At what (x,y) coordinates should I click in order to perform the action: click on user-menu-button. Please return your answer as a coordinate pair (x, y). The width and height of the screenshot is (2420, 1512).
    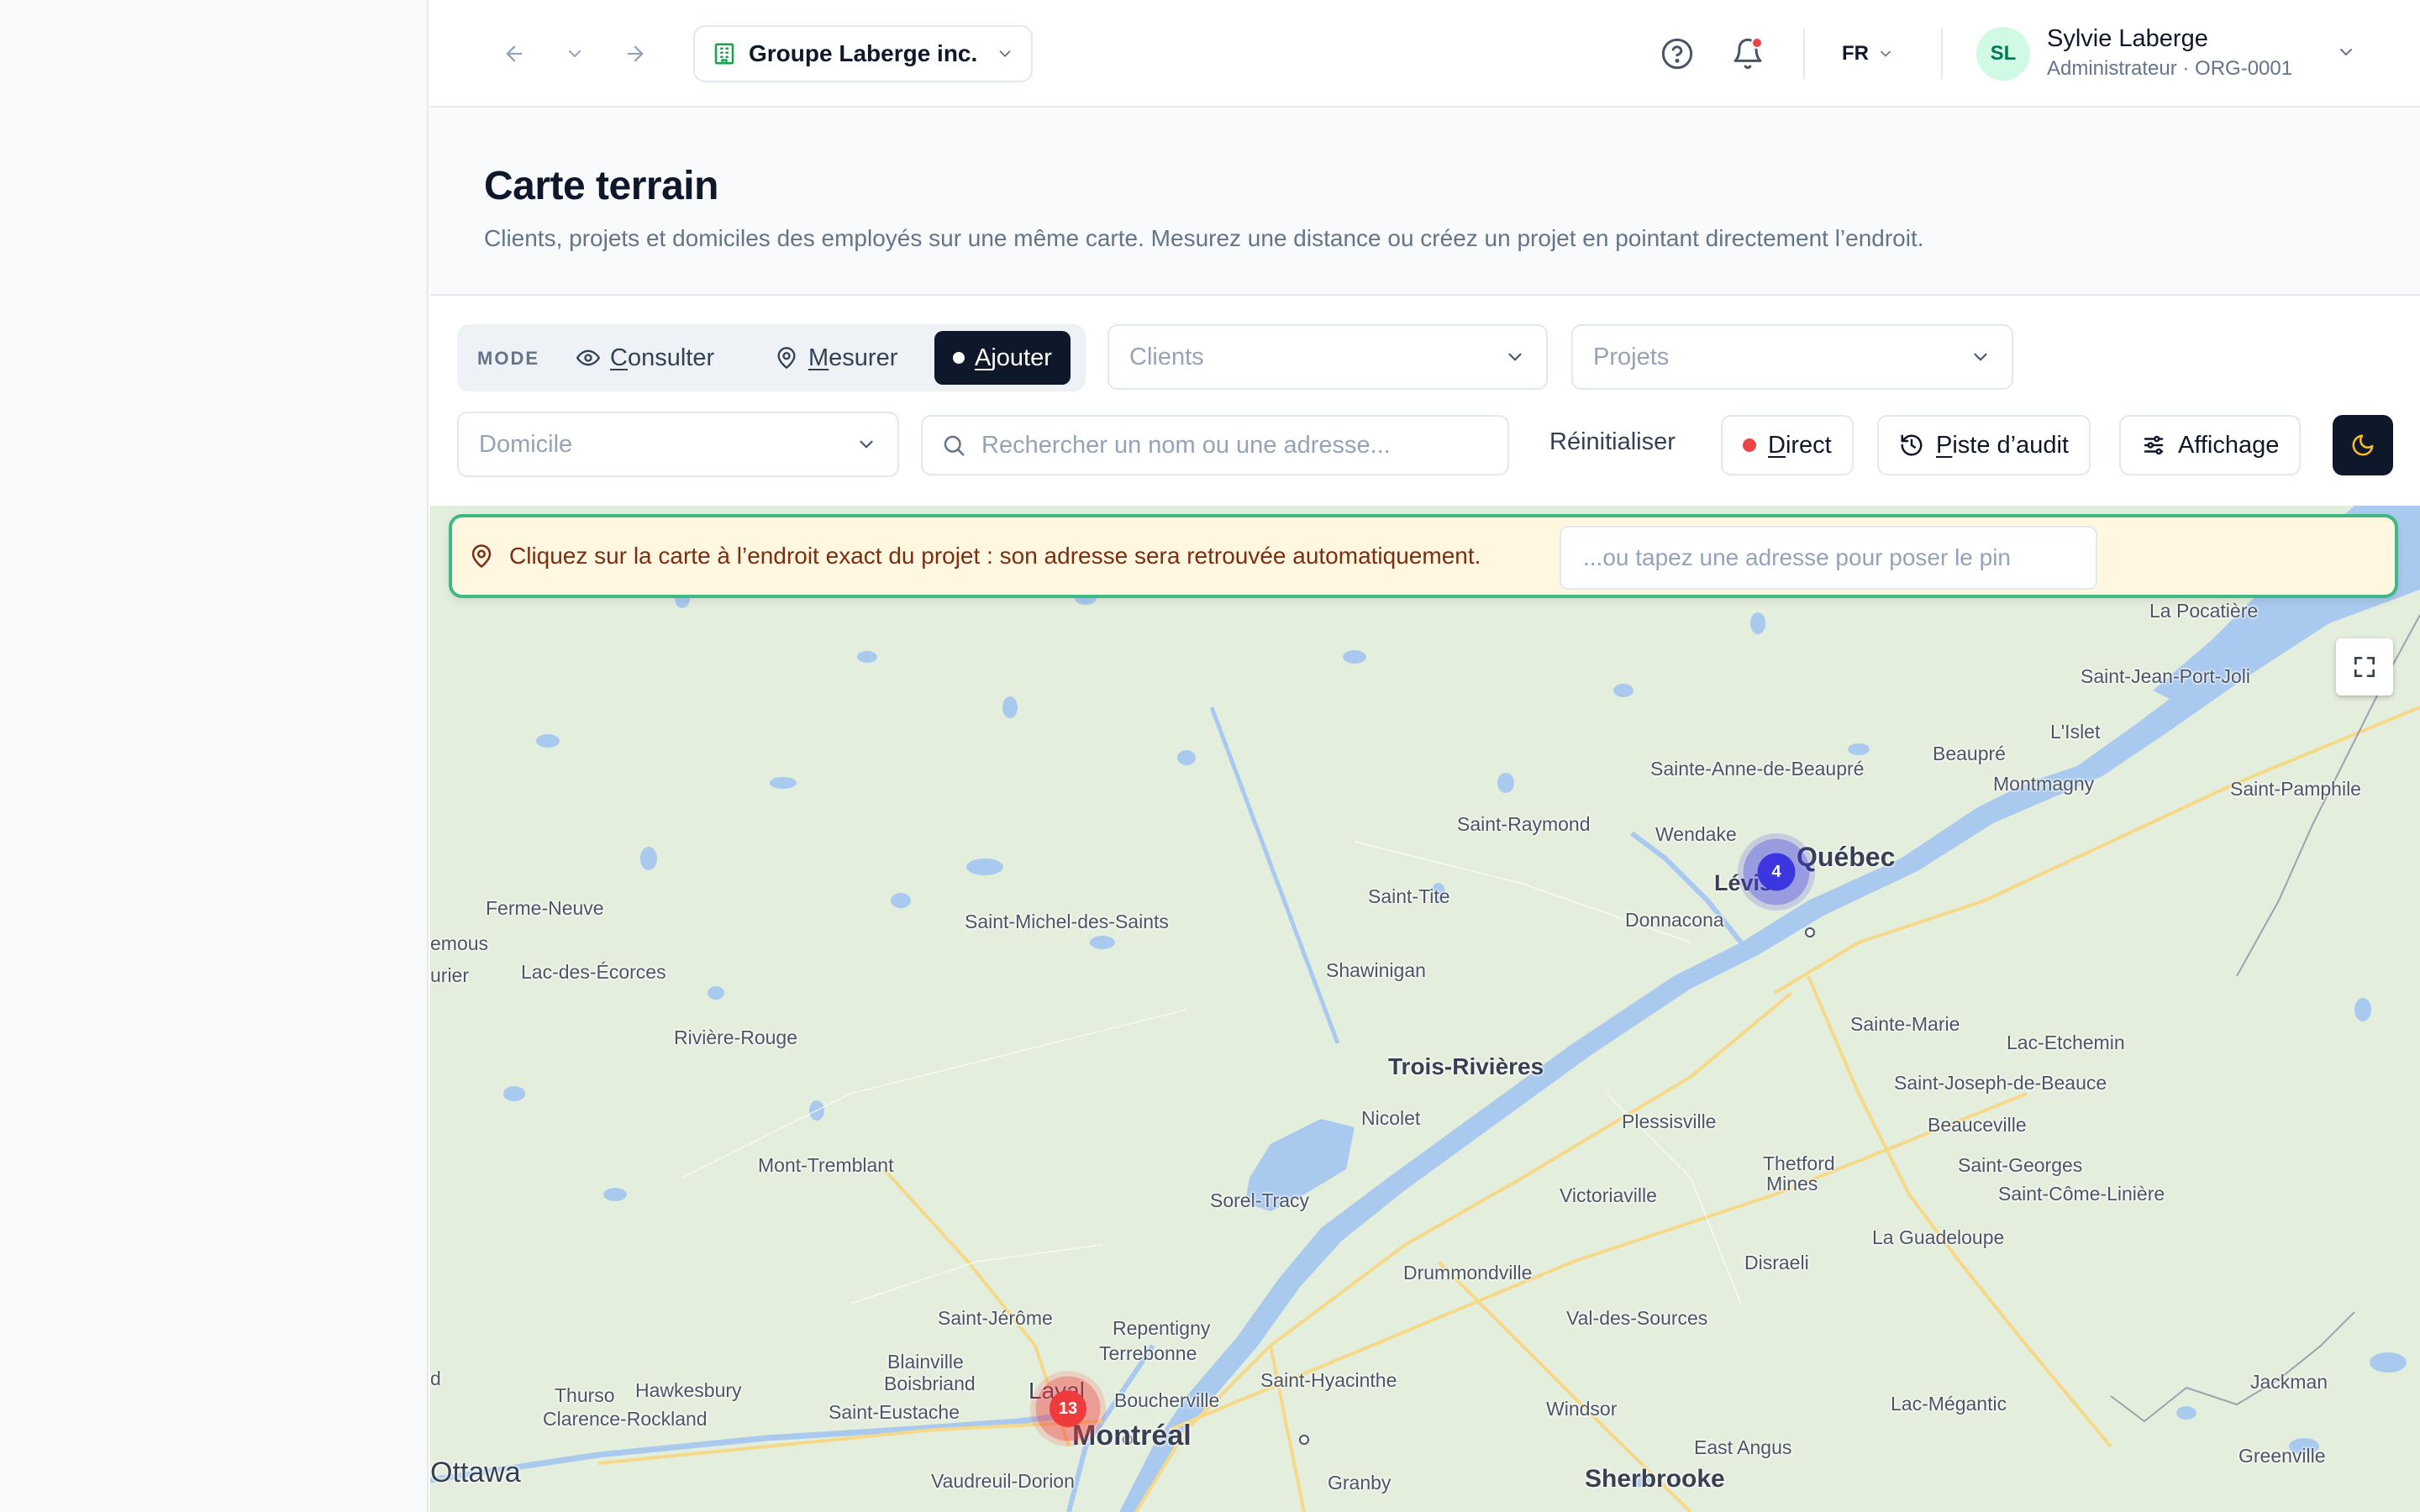
    Looking at the image, I should click on (2346, 54).